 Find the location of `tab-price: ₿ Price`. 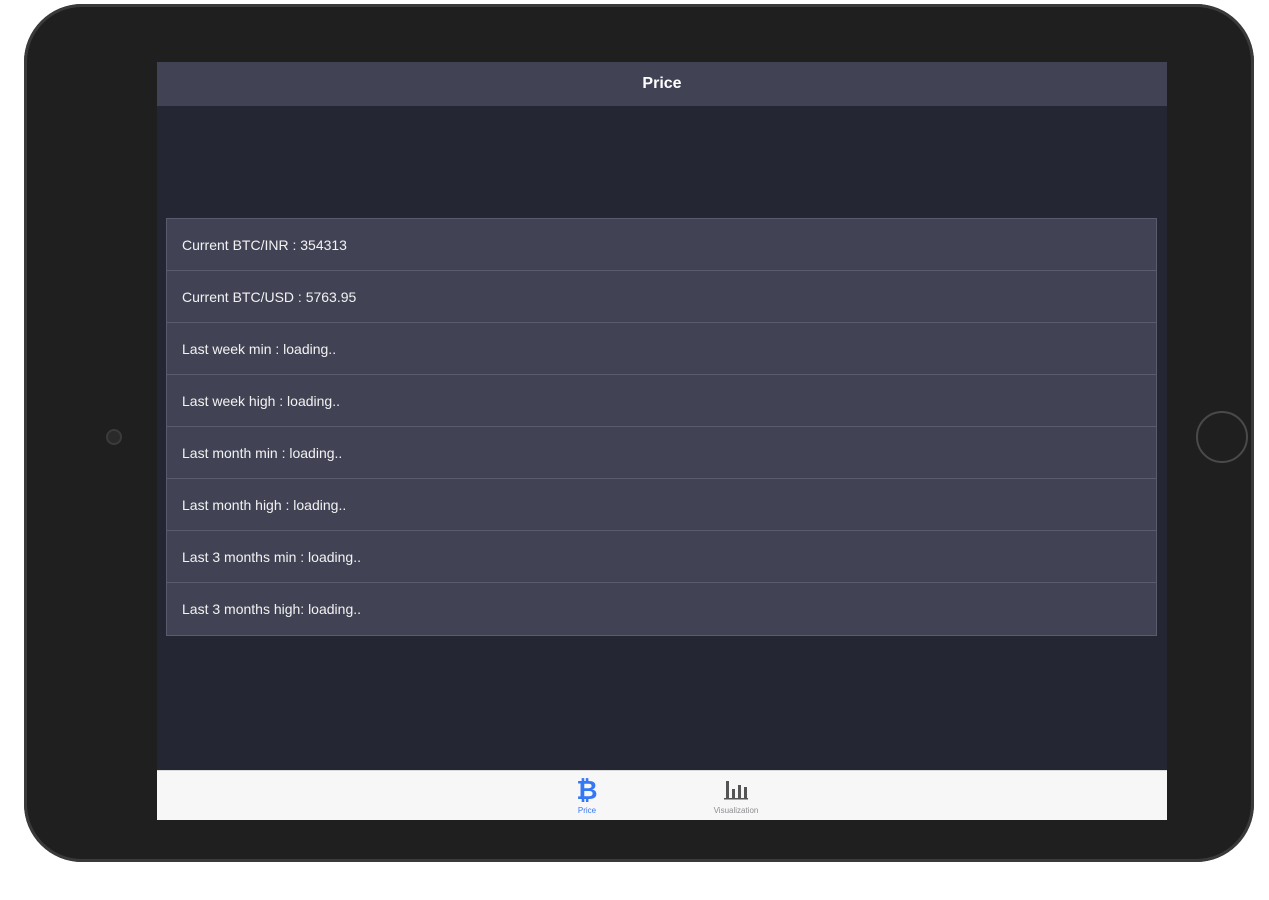

tab-price: ₿ Price is located at coordinates (587, 794).